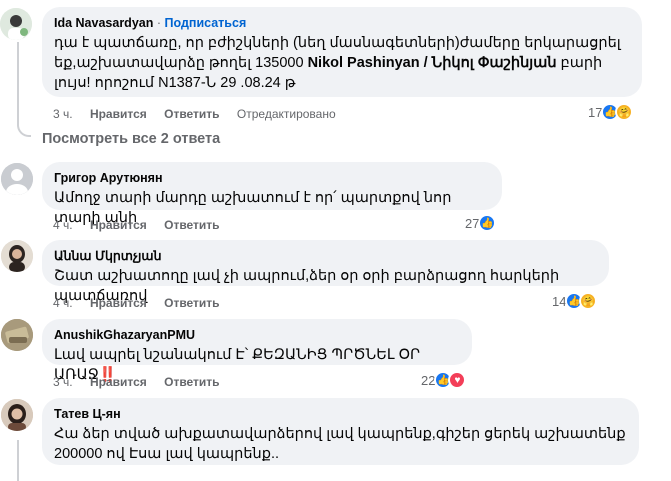 This screenshot has width=671, height=481. Describe the element at coordinates (432, 63) in the screenshot. I see `mention-link: Nikol Pashinyan / Նիկոլ Փաշինյան` at that location.